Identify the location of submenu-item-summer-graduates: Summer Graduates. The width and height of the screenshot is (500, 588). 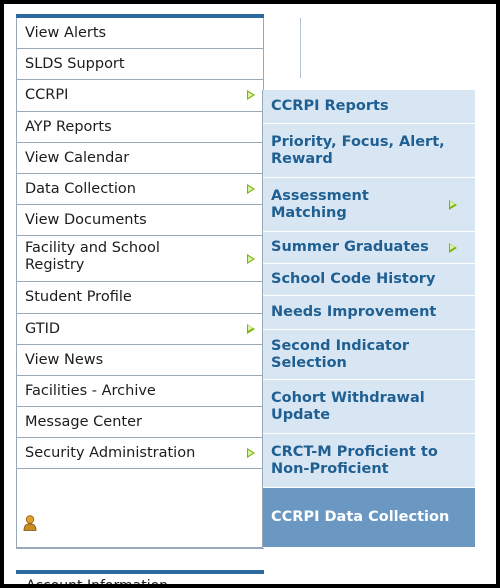
(369, 248).